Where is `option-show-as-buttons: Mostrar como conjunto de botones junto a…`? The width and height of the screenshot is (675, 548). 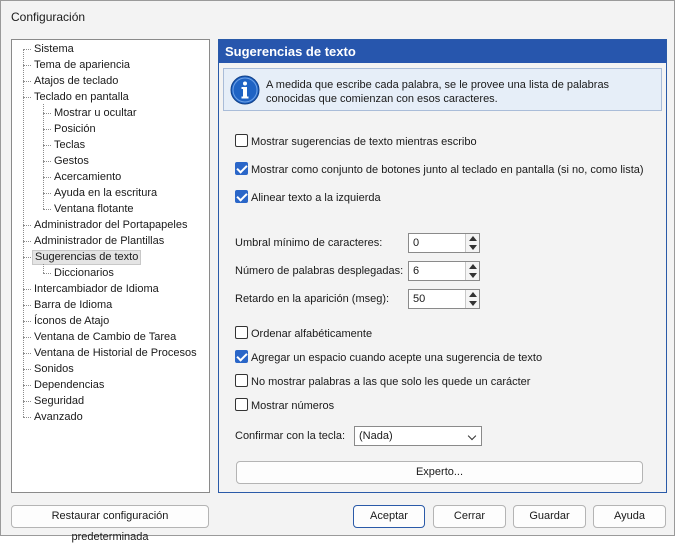
option-show-as-buttons: Mostrar como conjunto de botones junto a… is located at coordinates (439, 170).